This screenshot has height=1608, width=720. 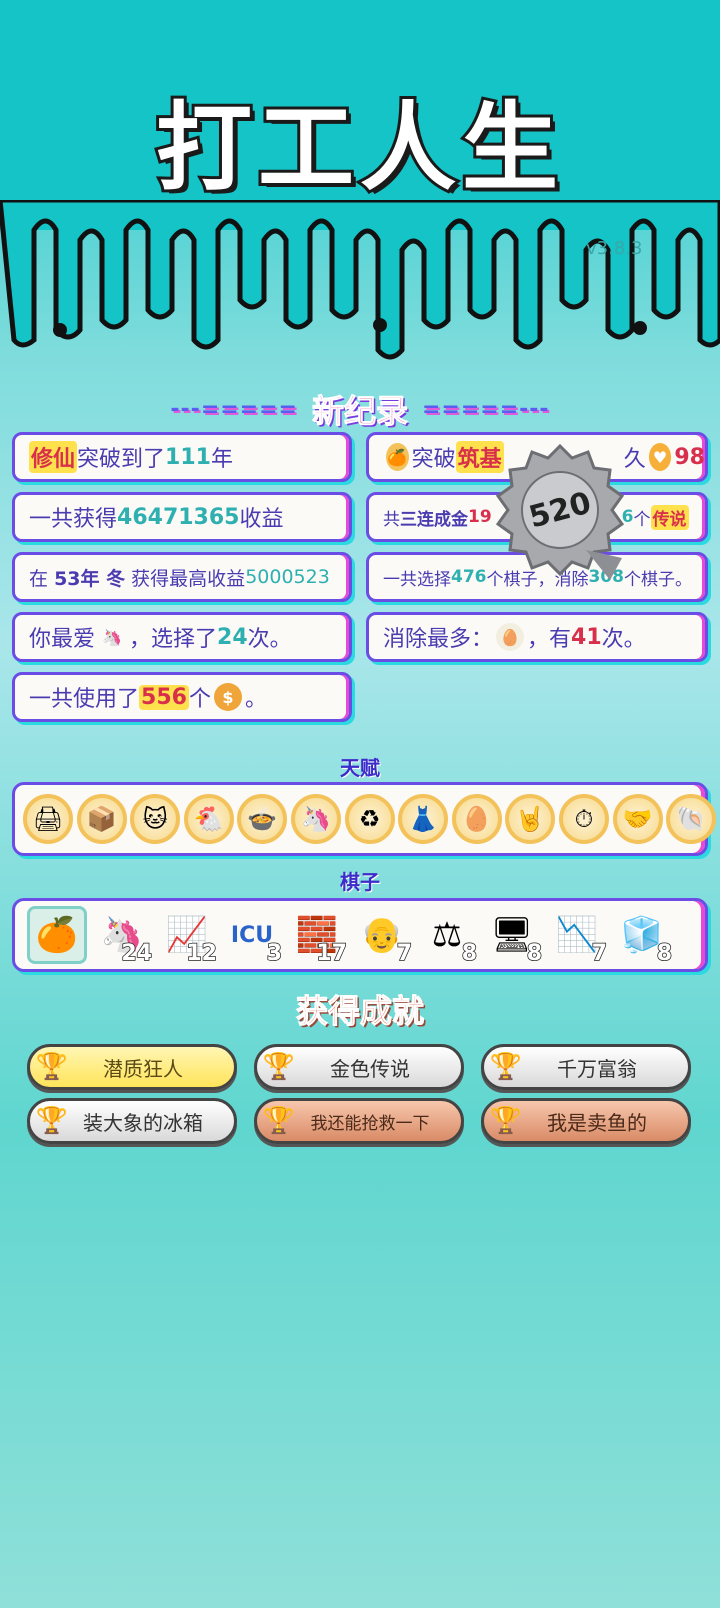 I want to click on record-bold-text: 53年 冬, so click(x=90, y=578).